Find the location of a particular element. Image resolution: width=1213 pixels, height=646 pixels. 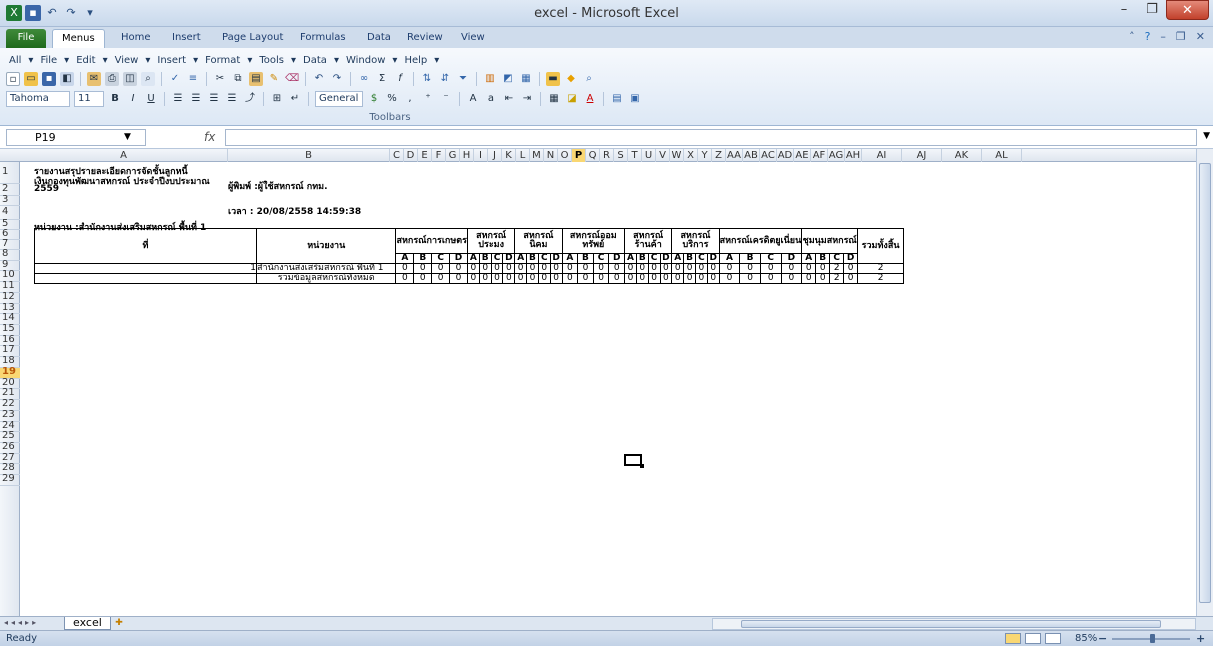

formula-input is located at coordinates (711, 137).